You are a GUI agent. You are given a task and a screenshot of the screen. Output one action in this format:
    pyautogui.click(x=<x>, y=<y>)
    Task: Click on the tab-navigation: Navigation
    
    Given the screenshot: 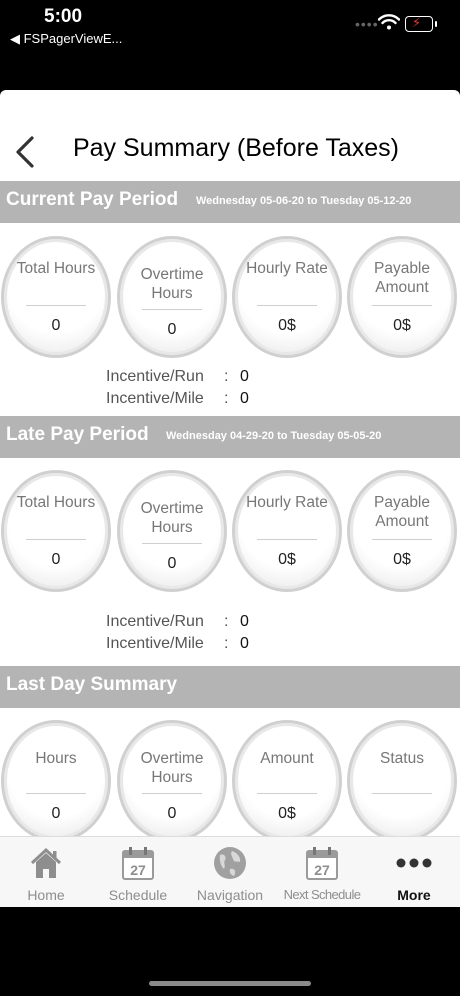 What is the action you would take?
    pyautogui.click(x=230, y=872)
    